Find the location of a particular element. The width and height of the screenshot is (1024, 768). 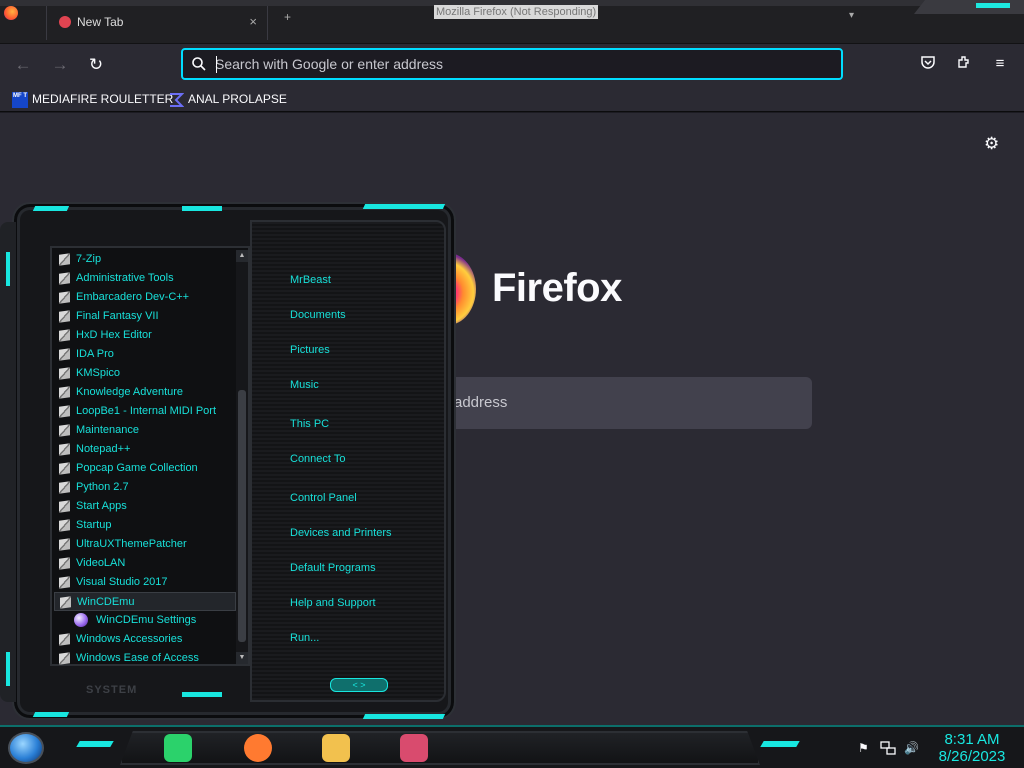

programs-scrollbar: ▲ ▼ is located at coordinates (242, 457).